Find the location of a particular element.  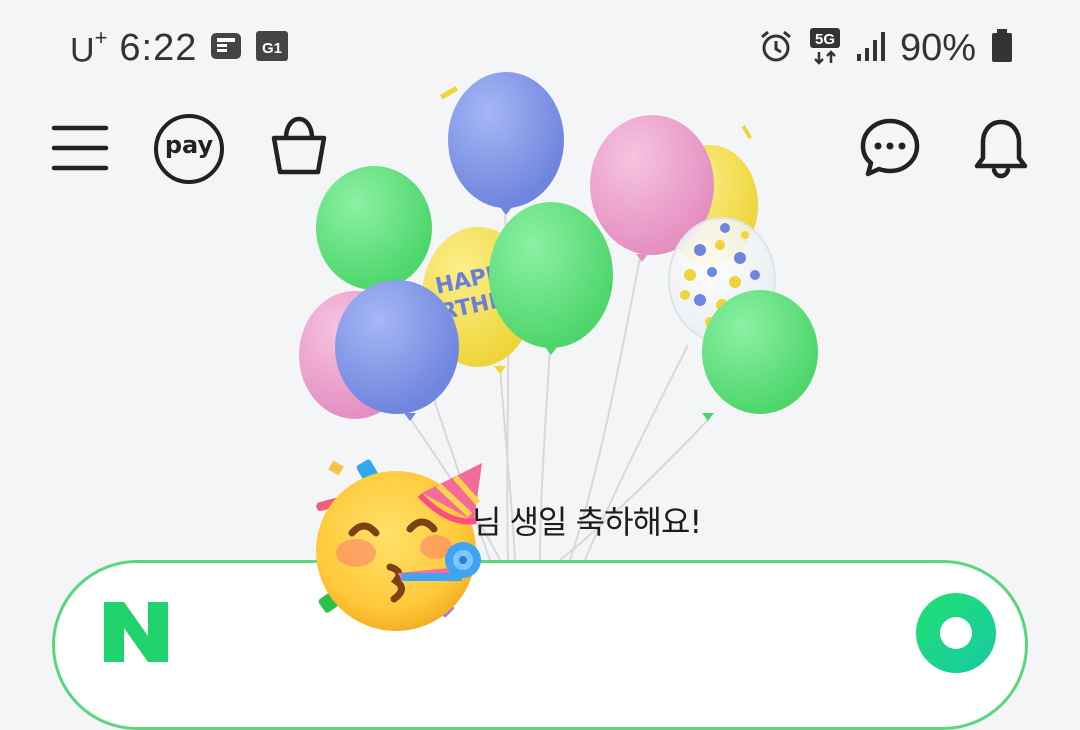

svg-text: G1 is located at coordinates (272, 48).